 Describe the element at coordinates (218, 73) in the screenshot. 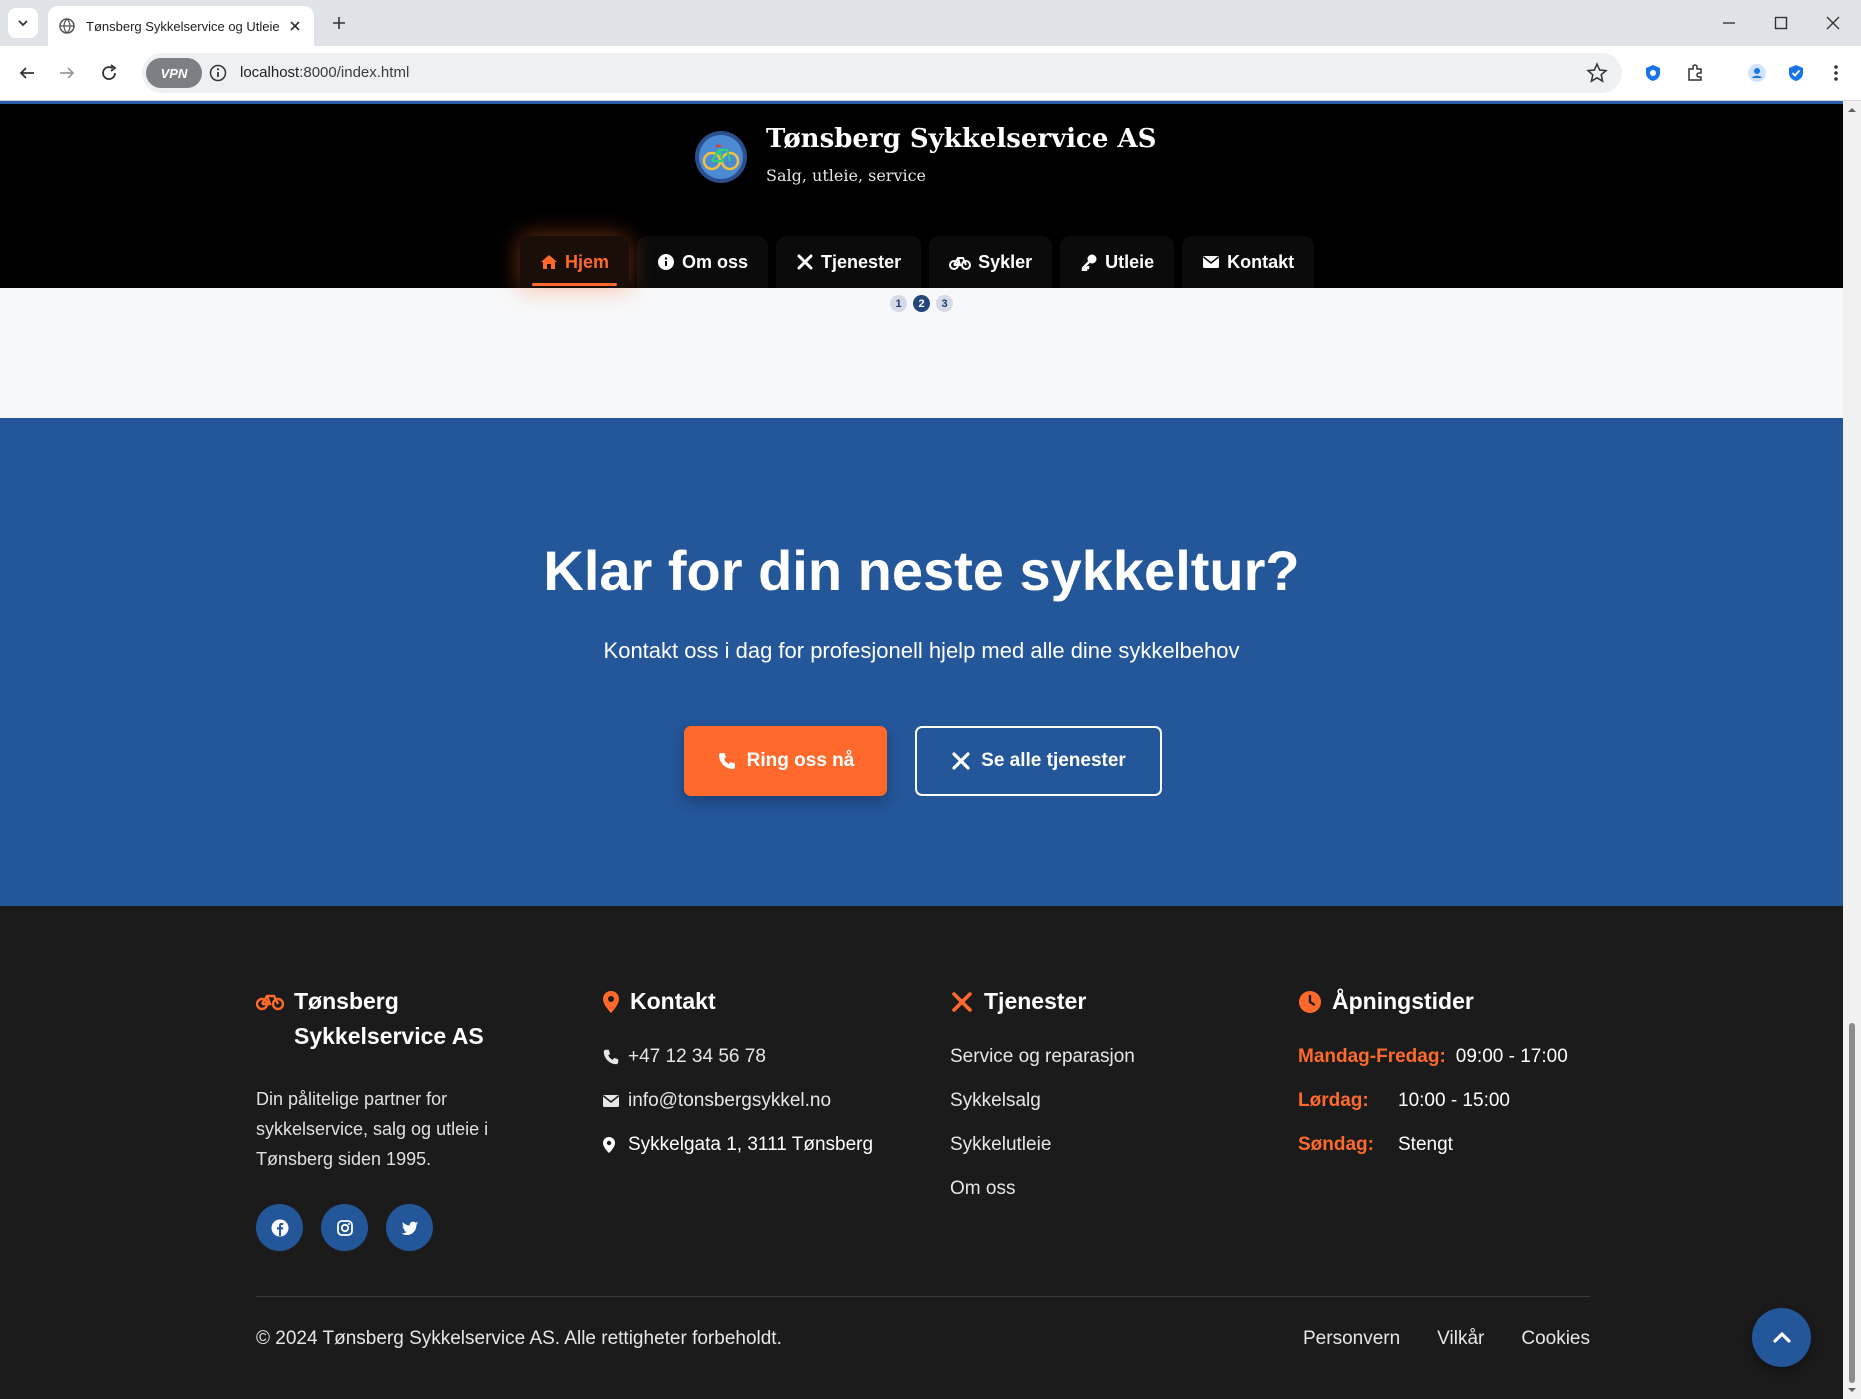

I see `site-info-icon` at that location.